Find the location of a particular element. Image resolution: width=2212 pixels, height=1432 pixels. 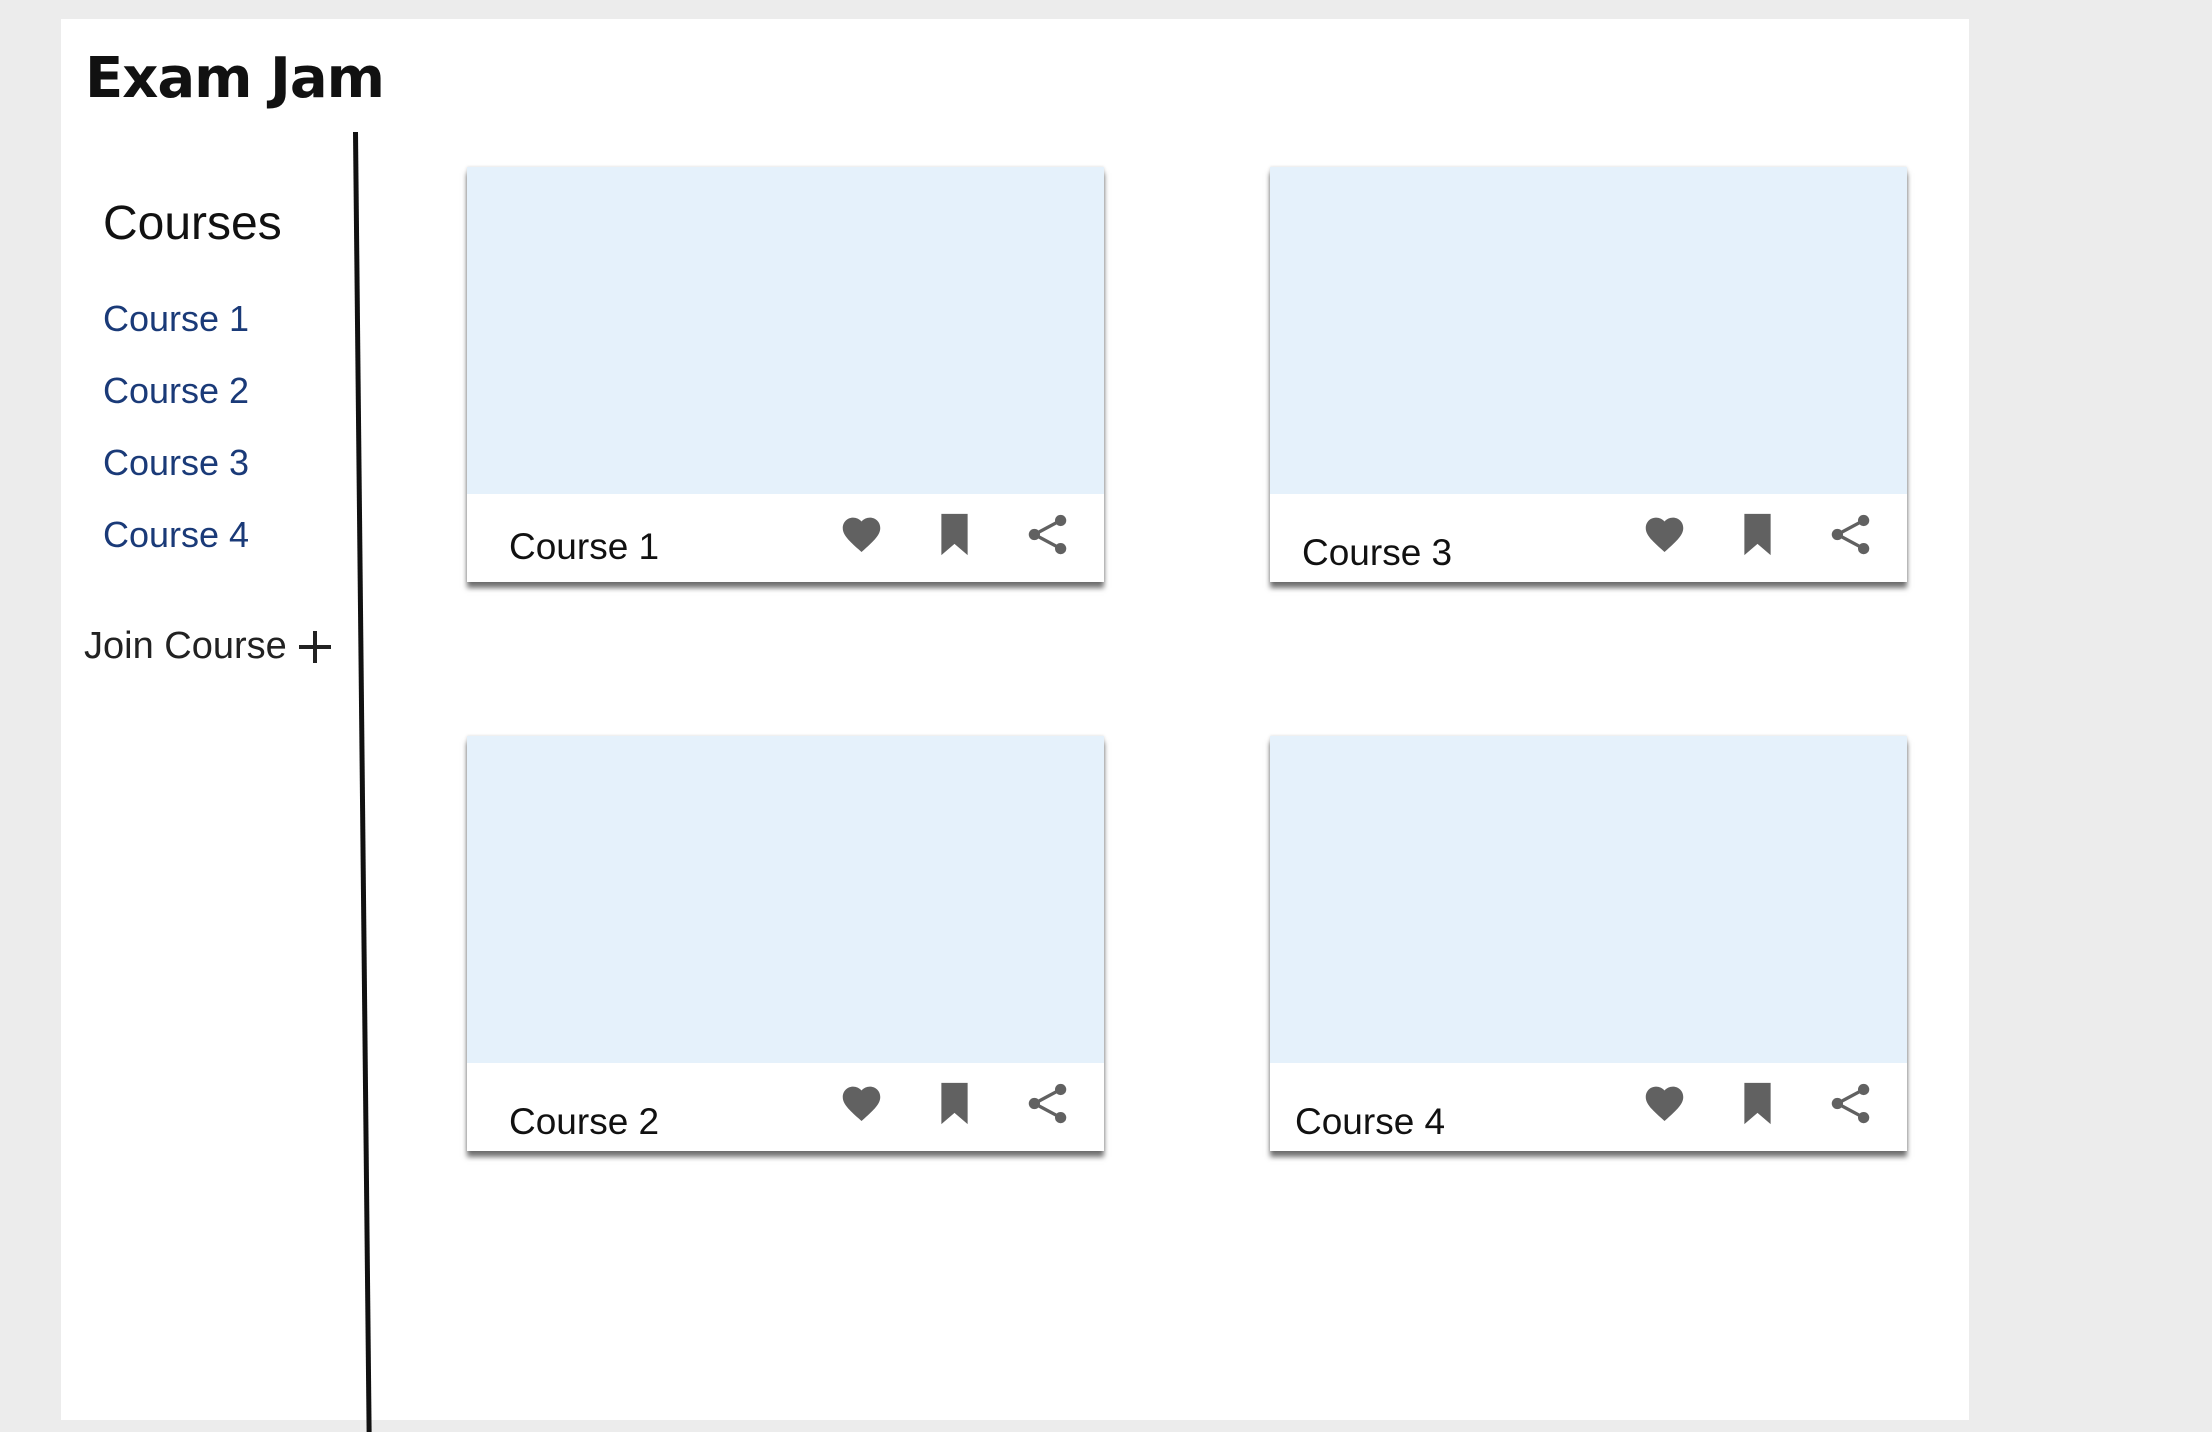

course-card: Course 4 is located at coordinates (1588, 943).